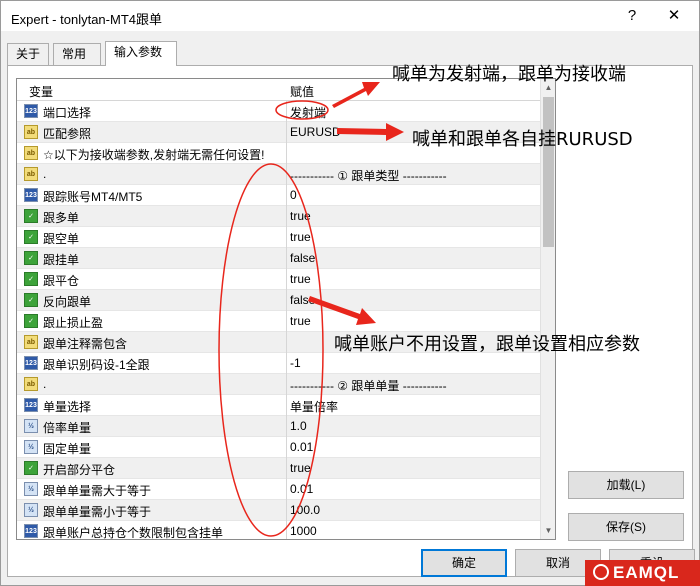 This screenshot has height=586, width=700. Describe the element at coordinates (67, 113) in the screenshot. I see `parameter-name: 端口选择` at that location.